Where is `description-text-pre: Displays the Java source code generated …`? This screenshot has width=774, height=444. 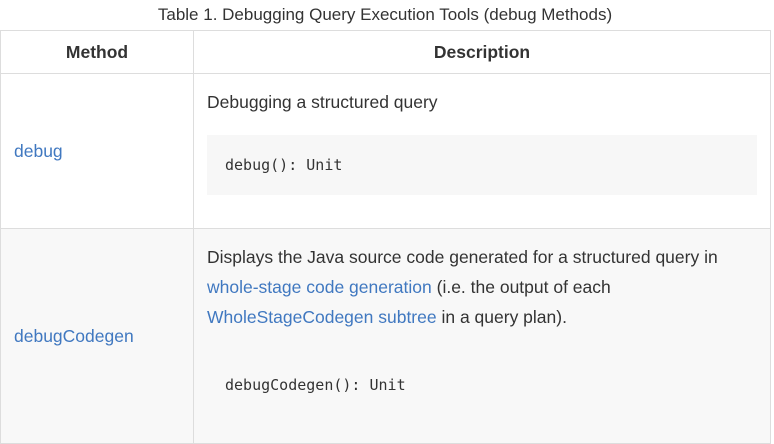 description-text-pre: Displays the Java source code generated … is located at coordinates (462, 257).